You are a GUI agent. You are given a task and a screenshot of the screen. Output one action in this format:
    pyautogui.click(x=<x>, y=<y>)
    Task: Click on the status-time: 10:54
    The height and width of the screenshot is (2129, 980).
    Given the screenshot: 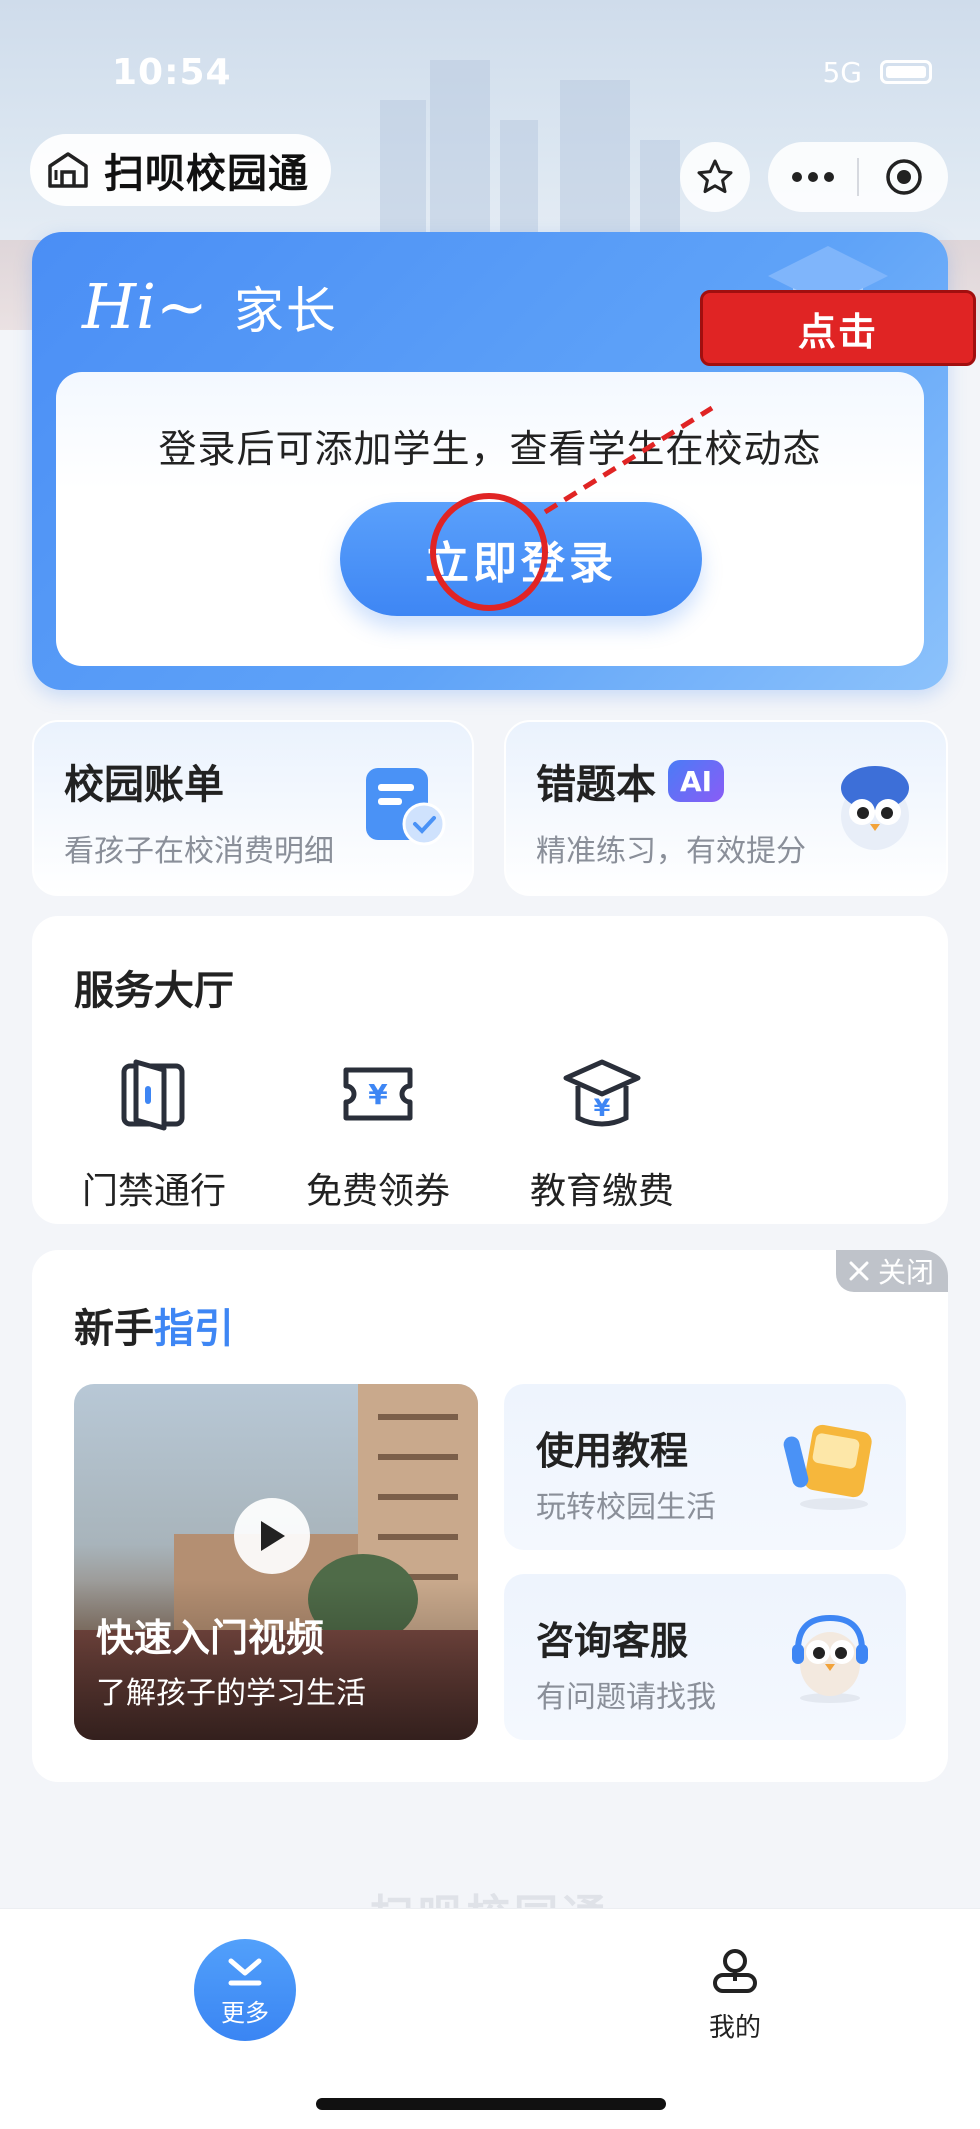 What is the action you would take?
    pyautogui.click(x=172, y=72)
    